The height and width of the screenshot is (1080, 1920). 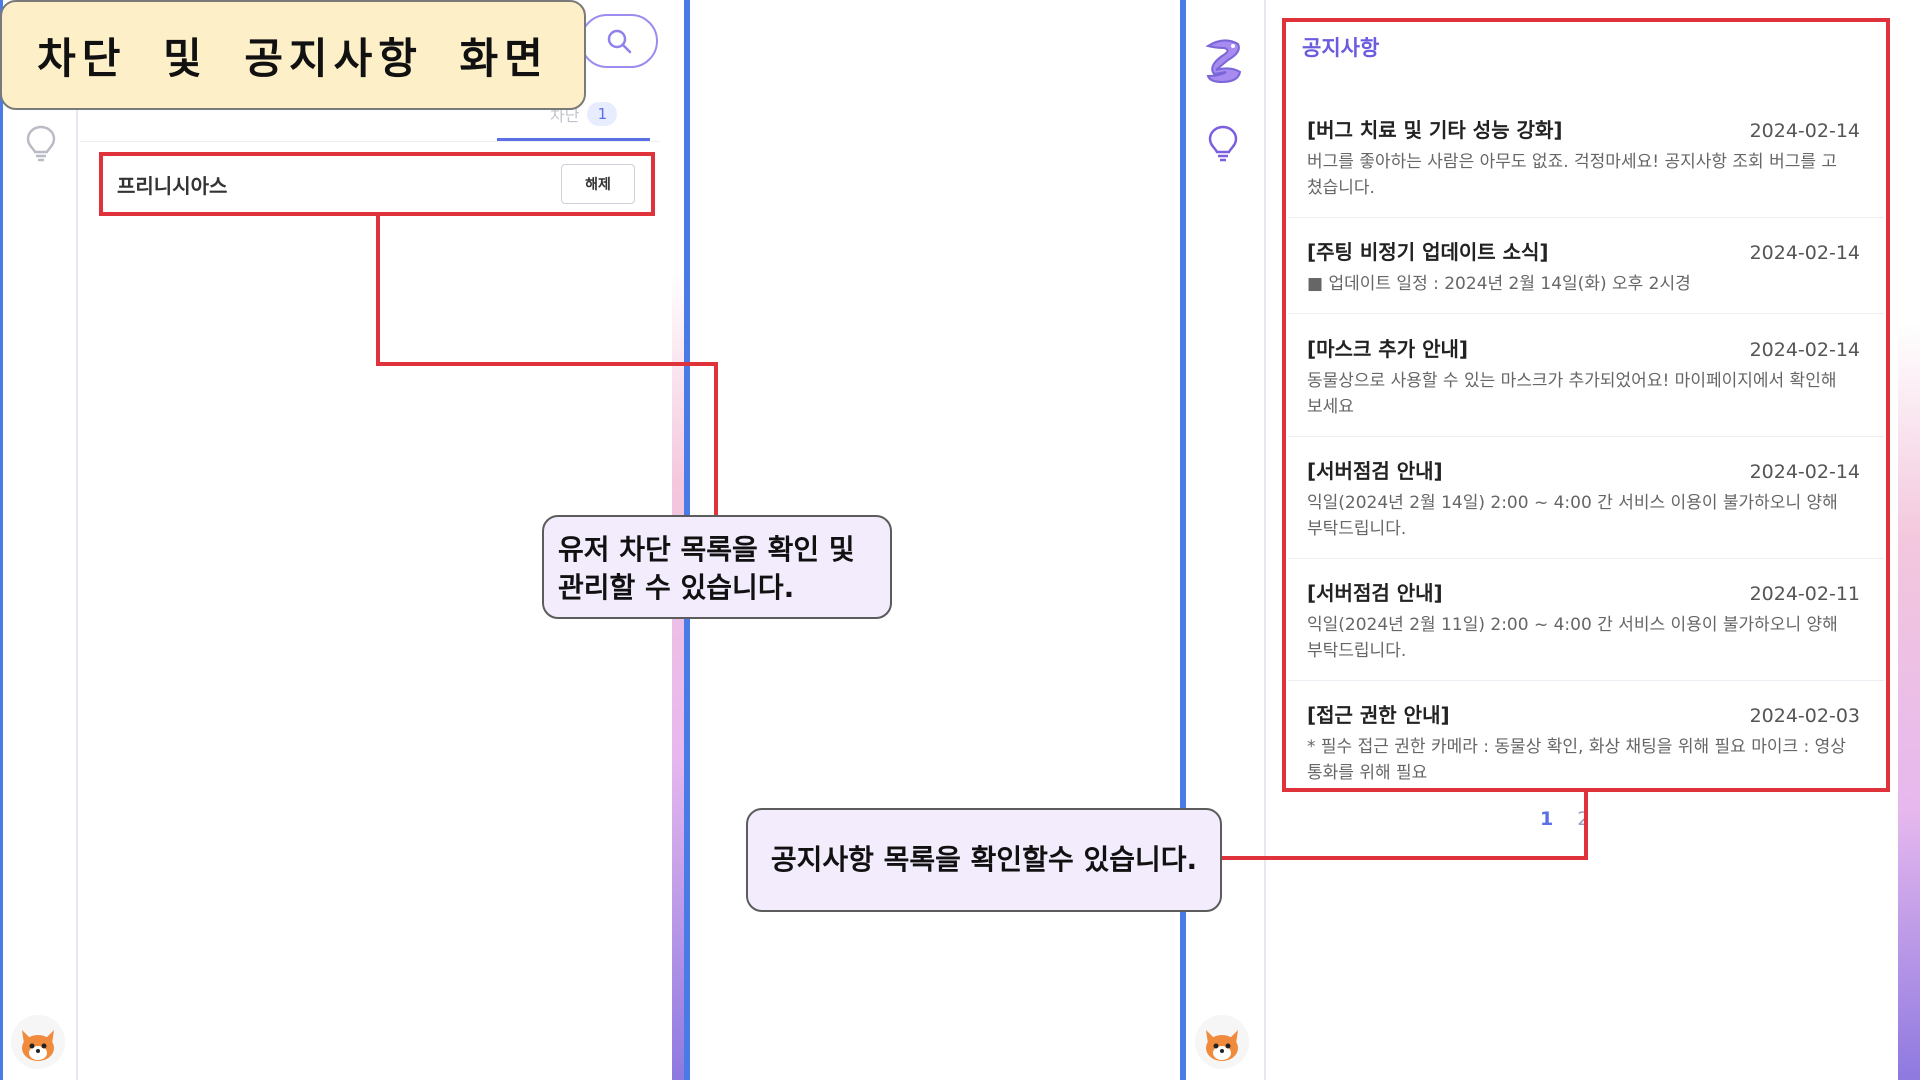 What do you see at coordinates (1909, 540) in the screenshot?
I see `right-decorative-gradient` at bounding box center [1909, 540].